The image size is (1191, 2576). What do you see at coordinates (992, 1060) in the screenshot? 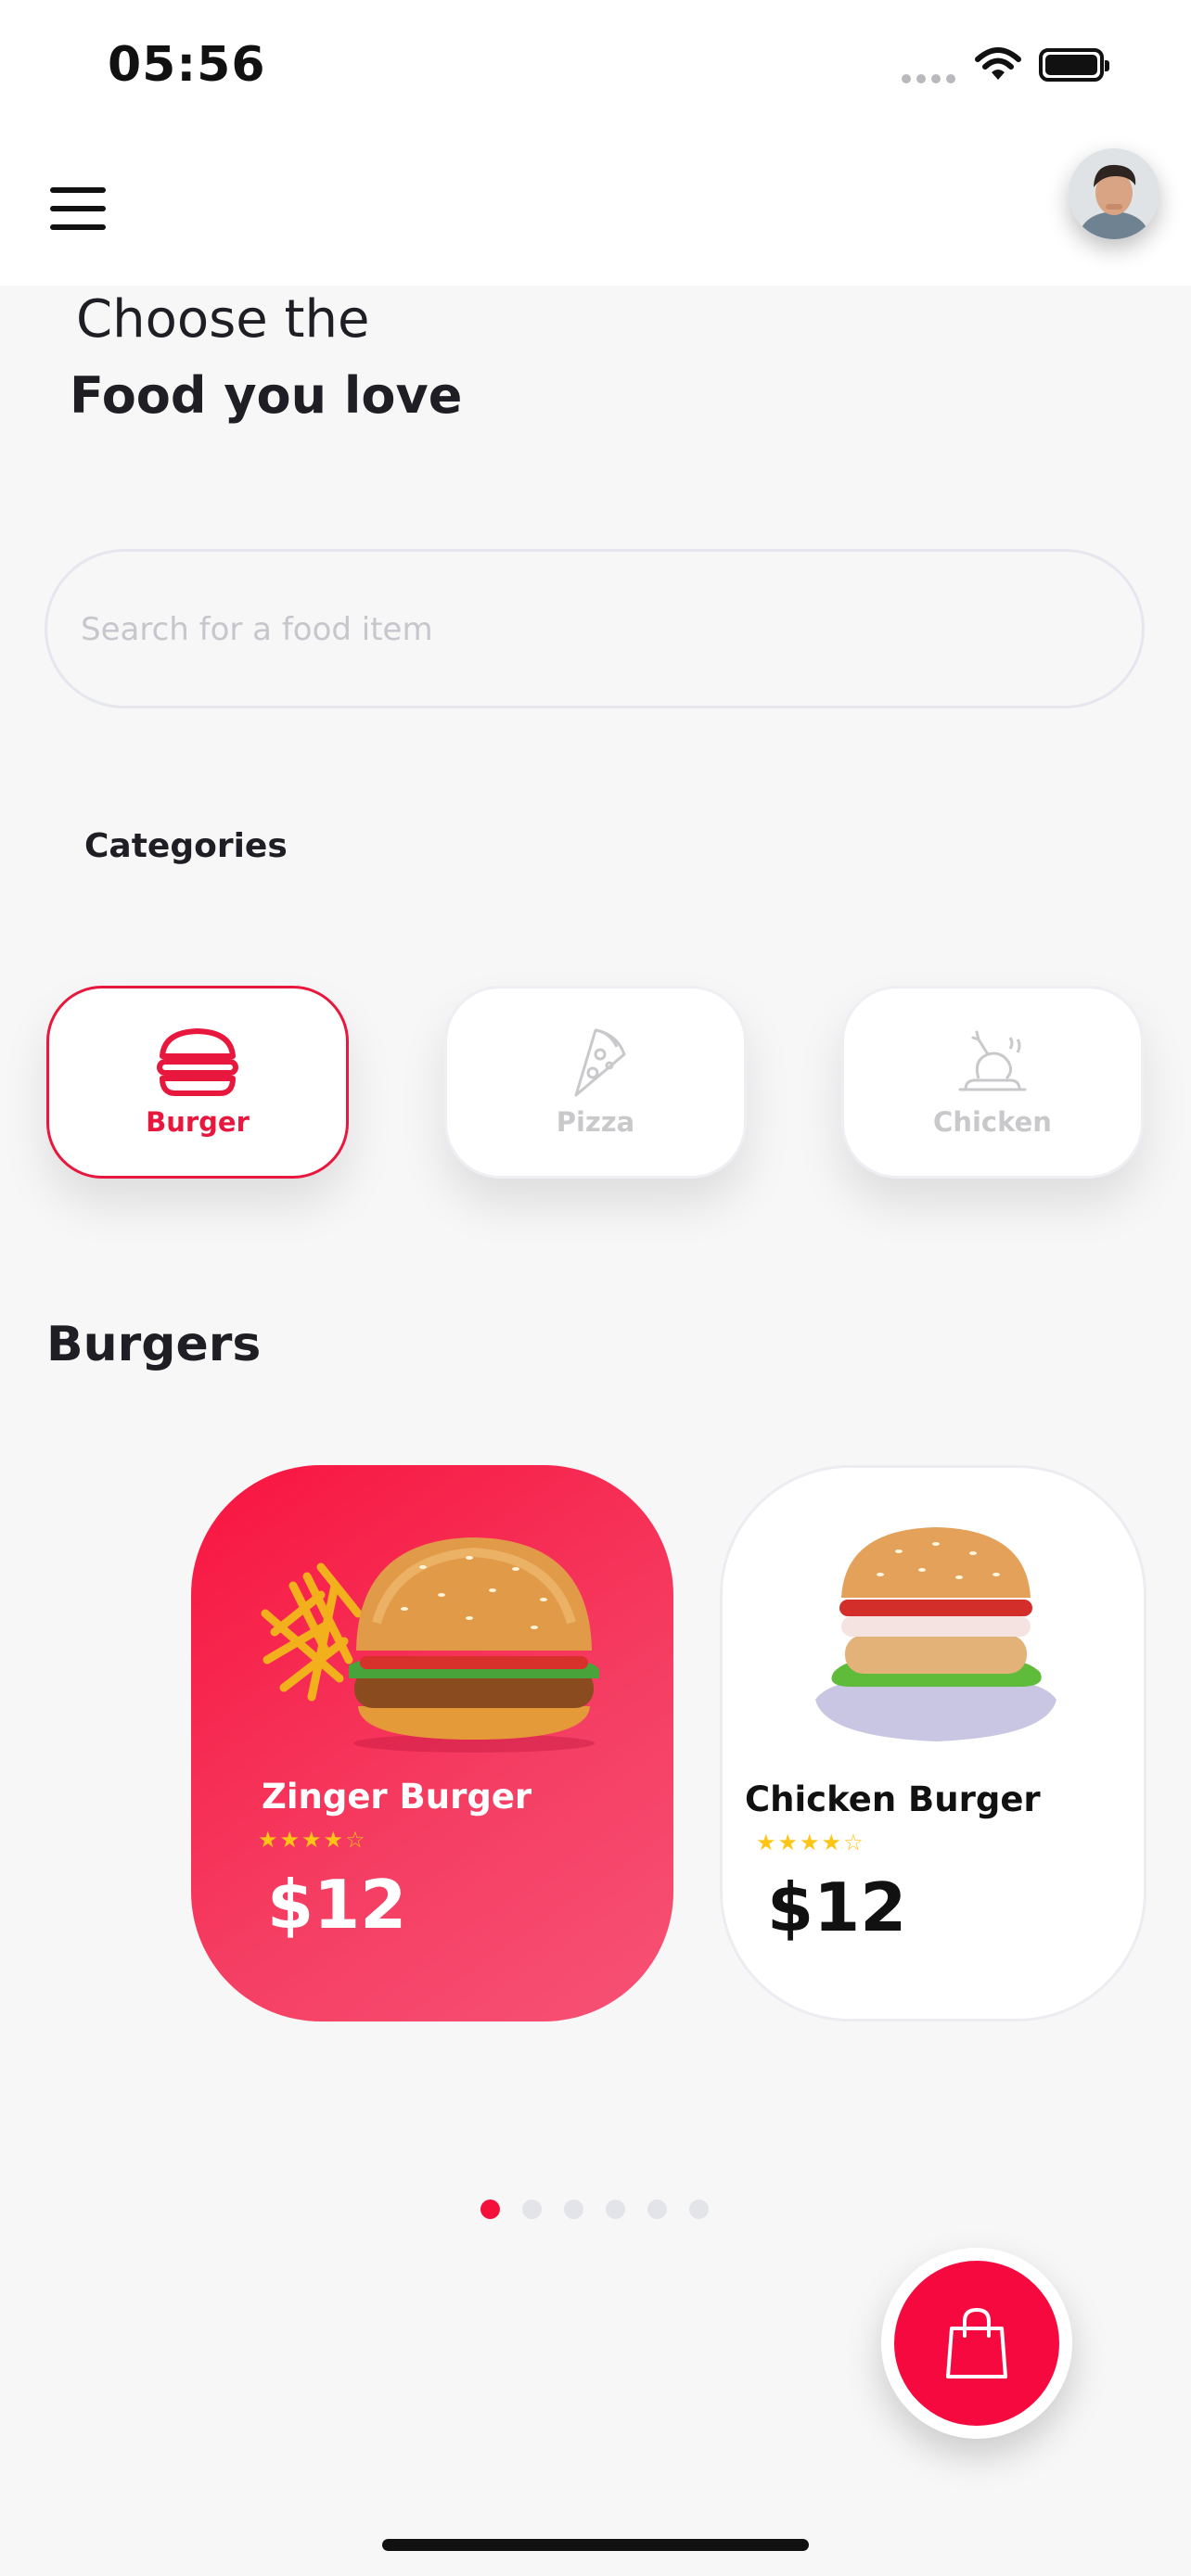
I see `chicken-icon` at bounding box center [992, 1060].